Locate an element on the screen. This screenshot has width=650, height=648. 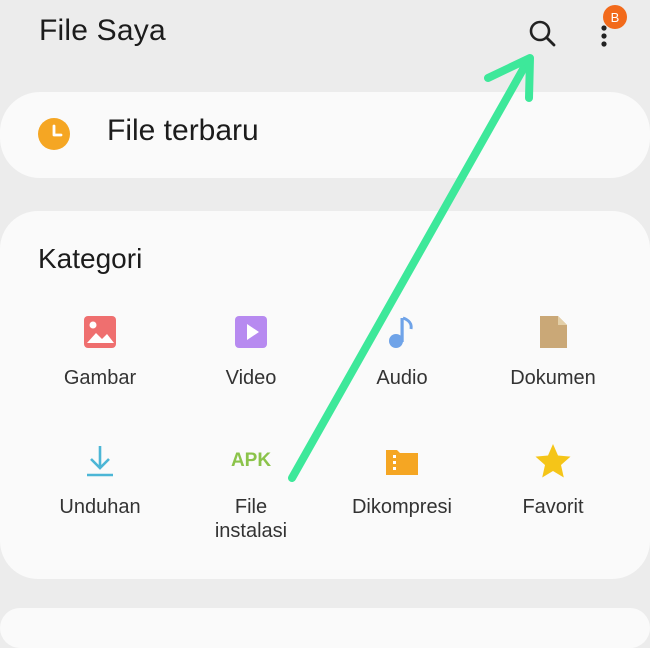
category-video: Video is located at coordinates (251, 351).